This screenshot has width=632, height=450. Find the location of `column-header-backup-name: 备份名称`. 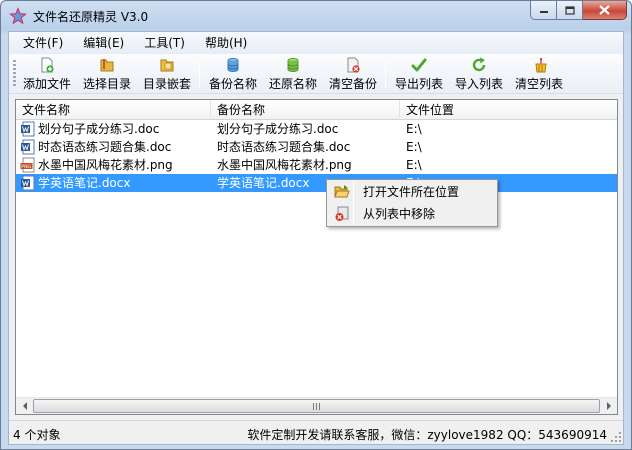

column-header-backup-name: 备份名称 is located at coordinates (305, 110).